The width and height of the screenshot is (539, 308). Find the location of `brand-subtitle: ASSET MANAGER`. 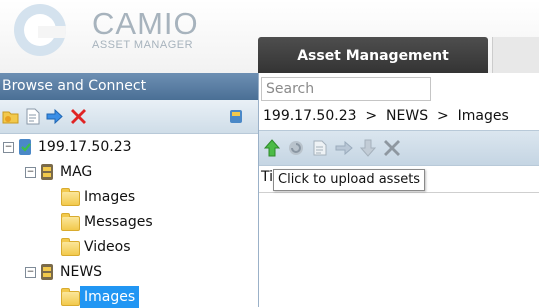

brand-subtitle: ASSET MANAGER is located at coordinates (143, 45).